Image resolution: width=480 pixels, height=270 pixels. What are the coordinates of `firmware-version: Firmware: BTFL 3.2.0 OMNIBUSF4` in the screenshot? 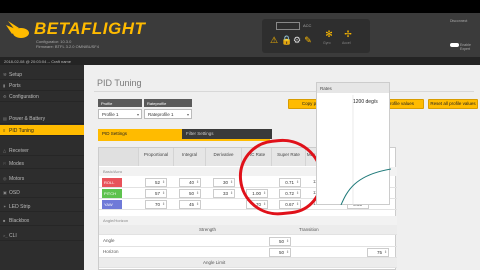 It's located at (67, 46).